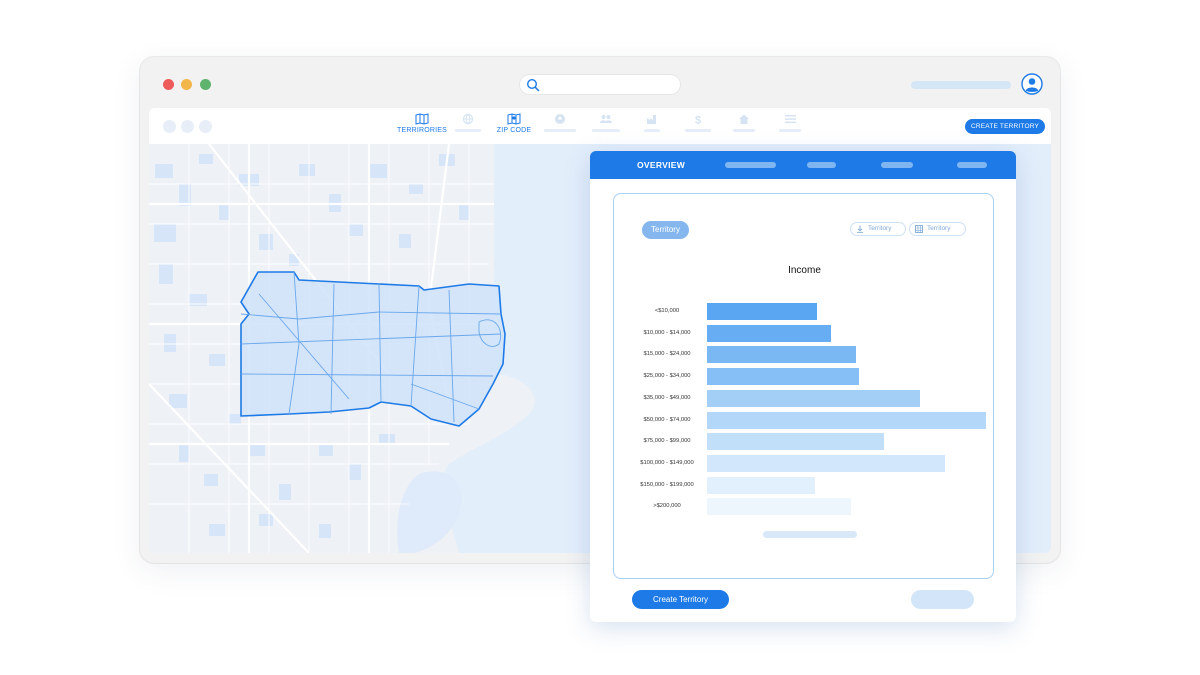  I want to click on user-avatar-icon, so click(1032, 84).